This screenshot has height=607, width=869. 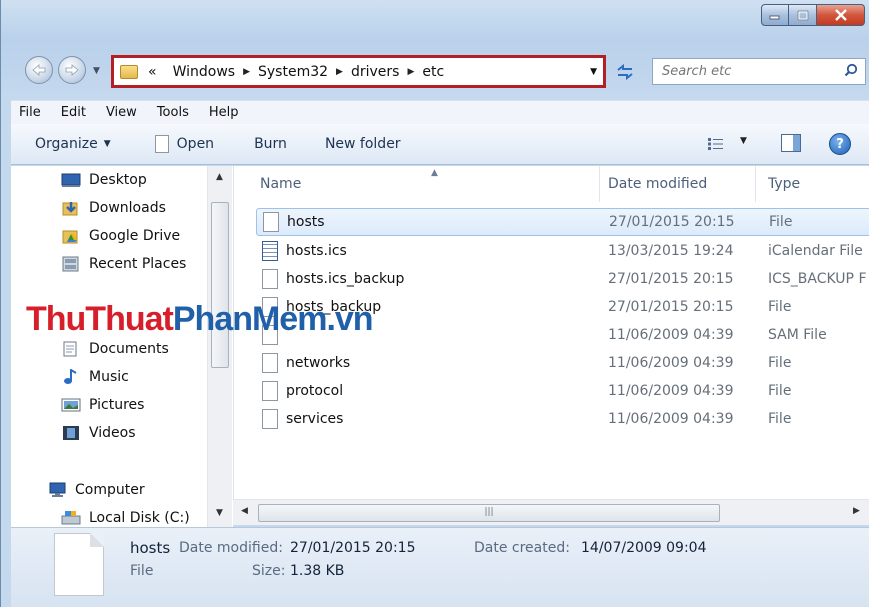 What do you see at coordinates (440, 112) in the screenshot?
I see `menu-bar: File Edit View Tools Help` at bounding box center [440, 112].